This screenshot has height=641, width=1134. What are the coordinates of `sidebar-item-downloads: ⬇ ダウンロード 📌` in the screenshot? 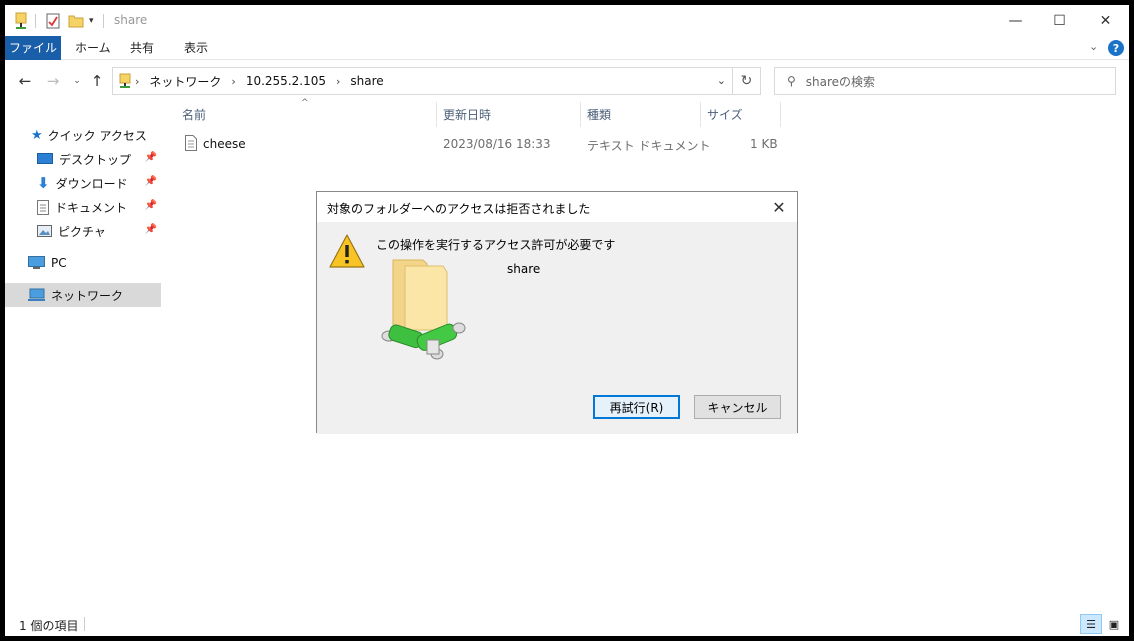 It's located at (83, 183).